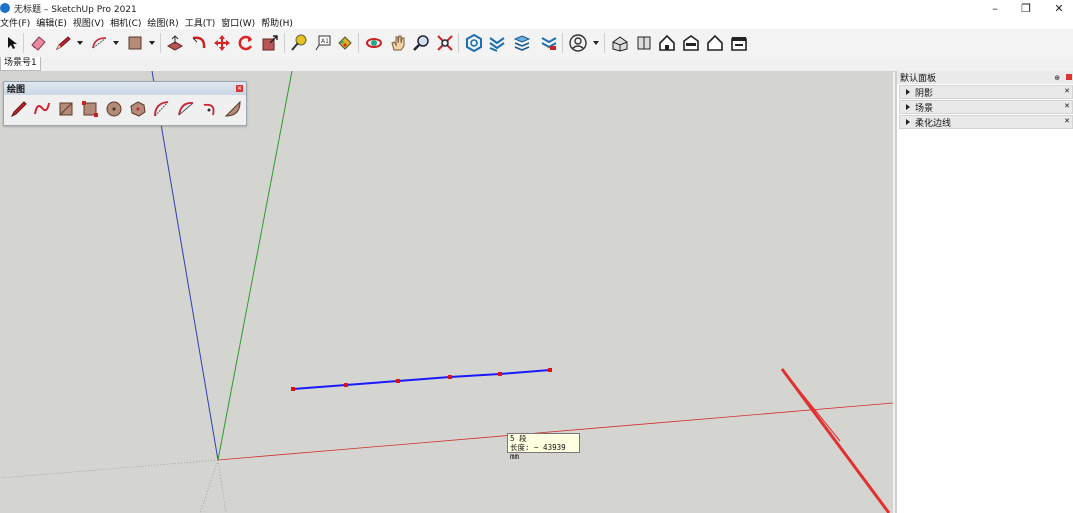  I want to click on account-icon, so click(578, 43).